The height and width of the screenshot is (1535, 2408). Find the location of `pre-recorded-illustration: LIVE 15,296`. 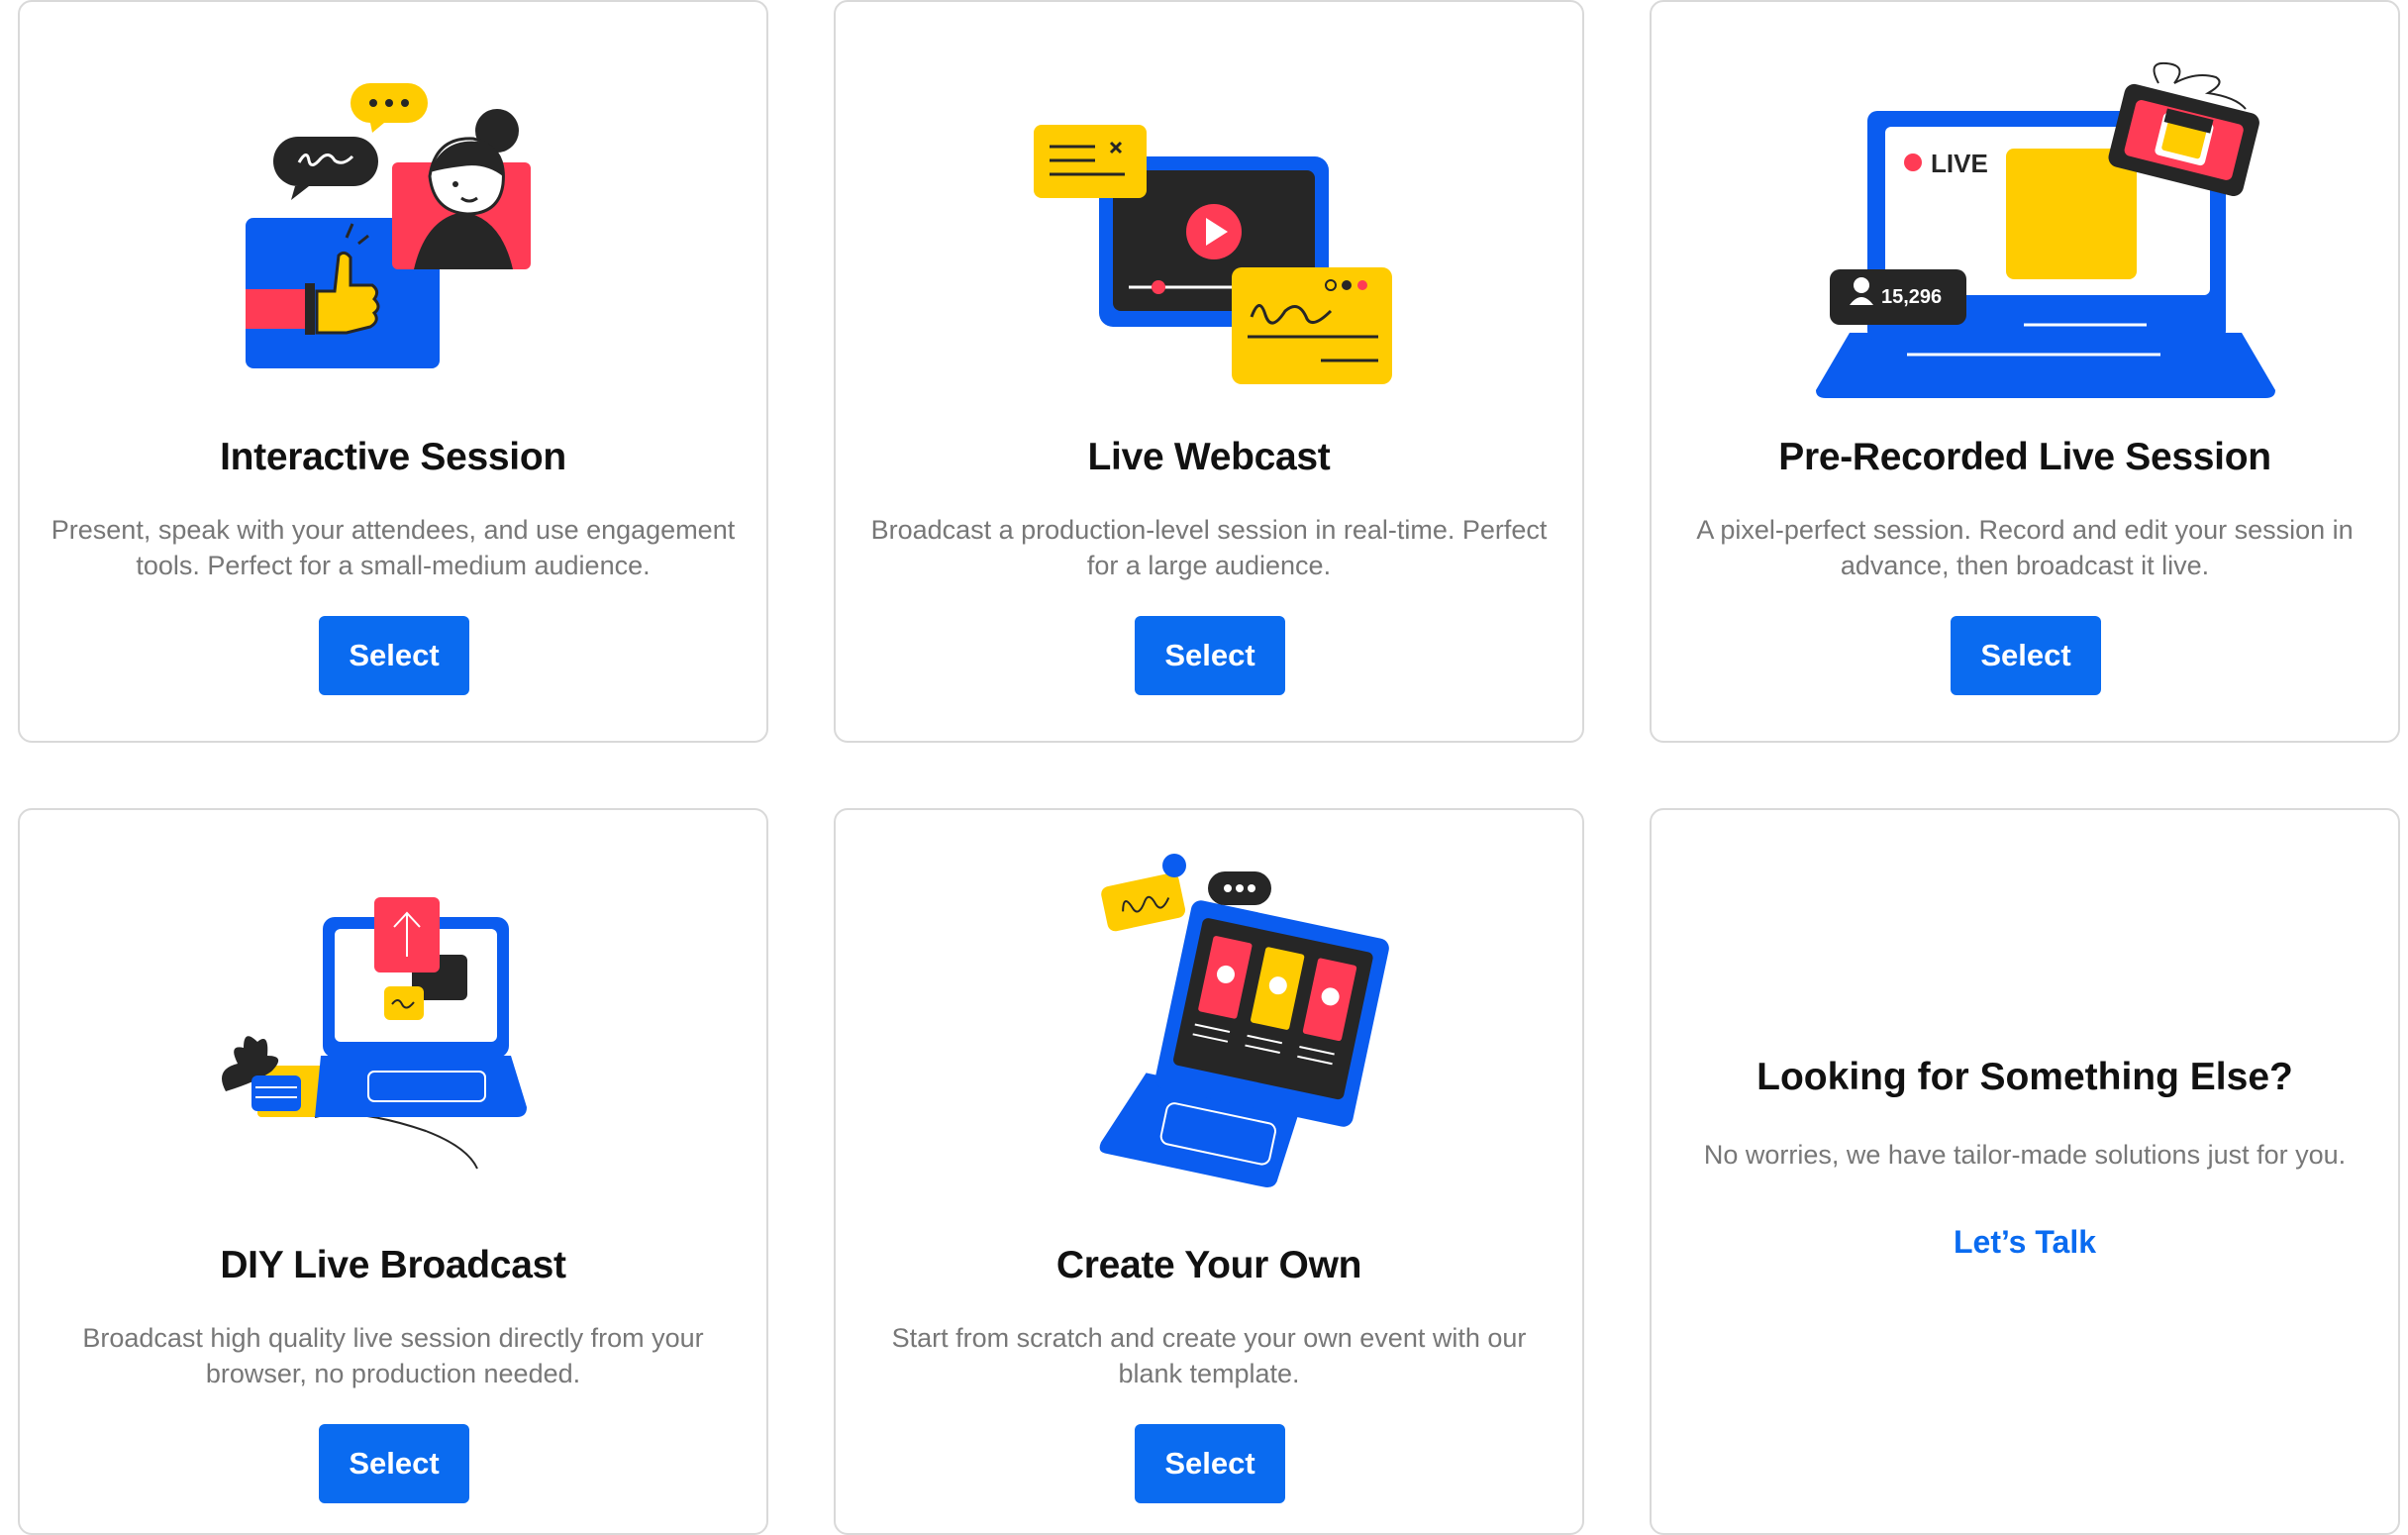

pre-recorded-illustration: LIVE 15,296 is located at coordinates (2025, 210).